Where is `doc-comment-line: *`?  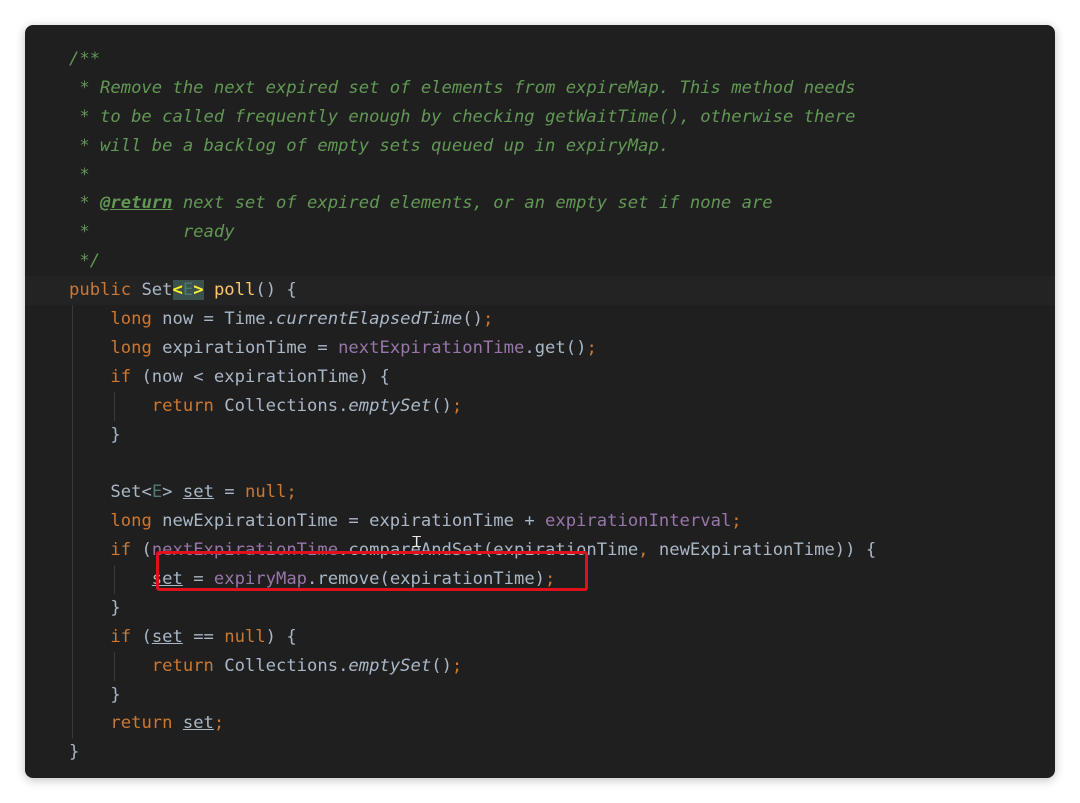 doc-comment-line: * is located at coordinates (79, 174).